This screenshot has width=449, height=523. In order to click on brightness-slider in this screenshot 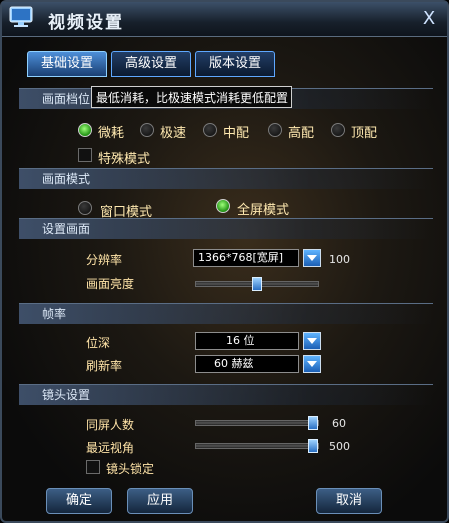, I will do `click(257, 284)`.